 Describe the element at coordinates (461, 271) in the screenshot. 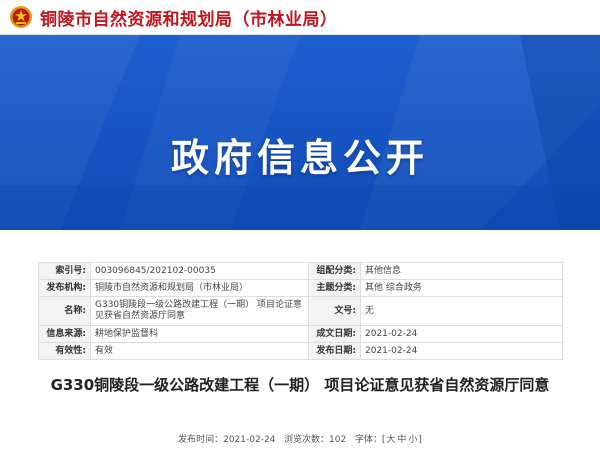

I see `category-value: 其他信息` at that location.